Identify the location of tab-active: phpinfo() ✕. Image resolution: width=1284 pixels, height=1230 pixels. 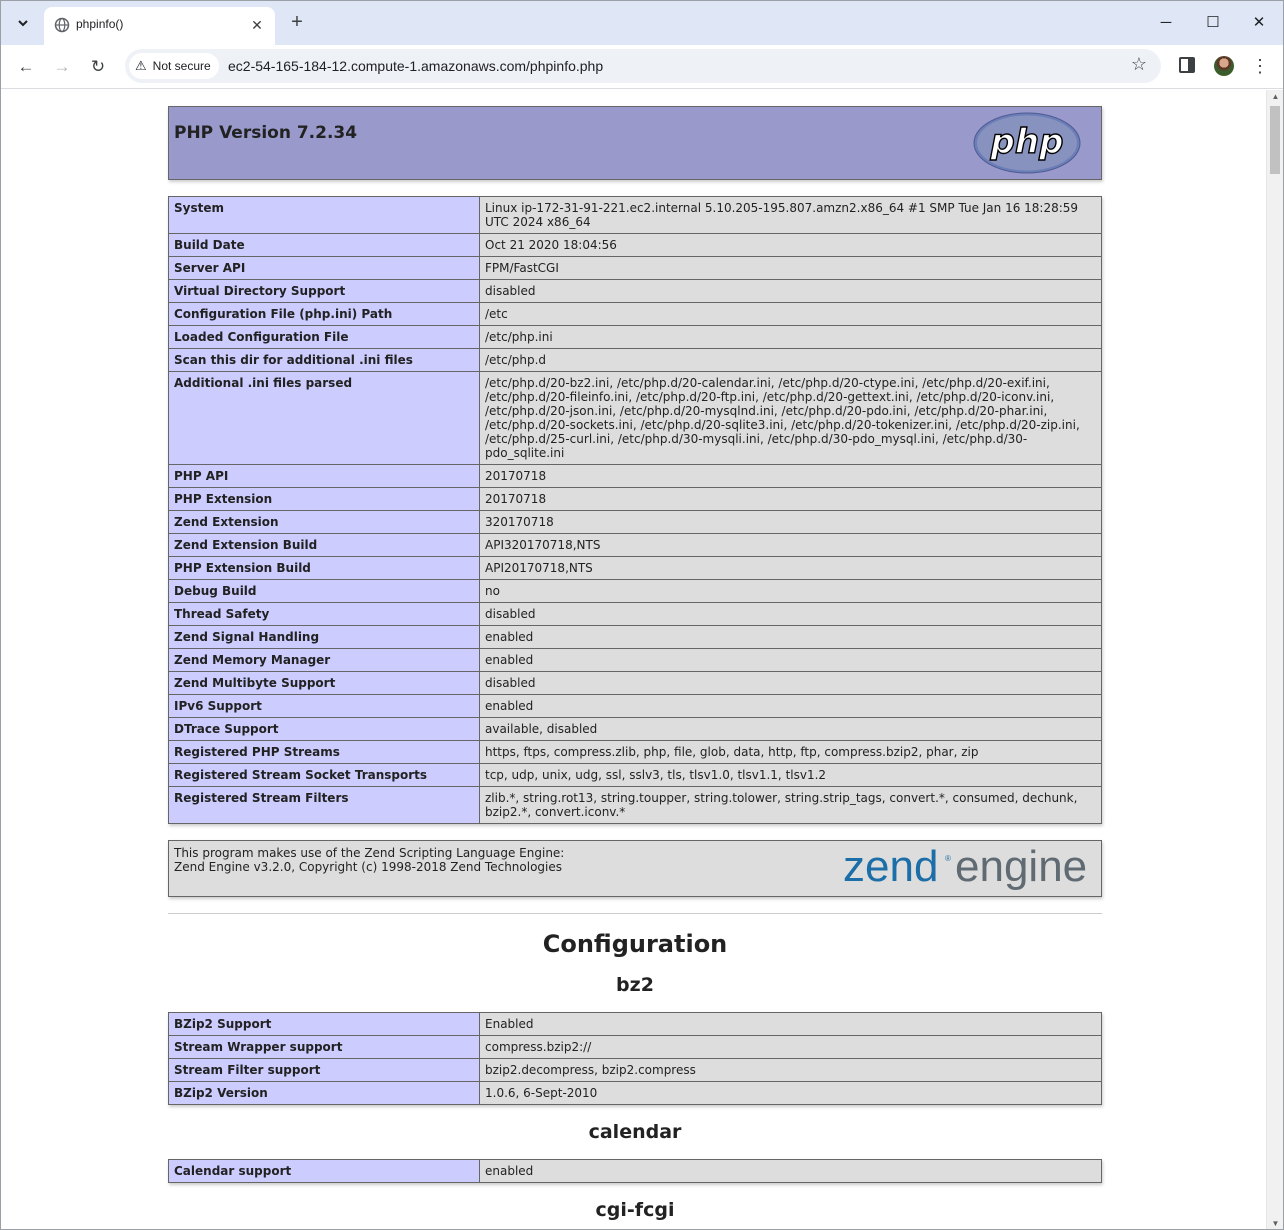
(159, 26).